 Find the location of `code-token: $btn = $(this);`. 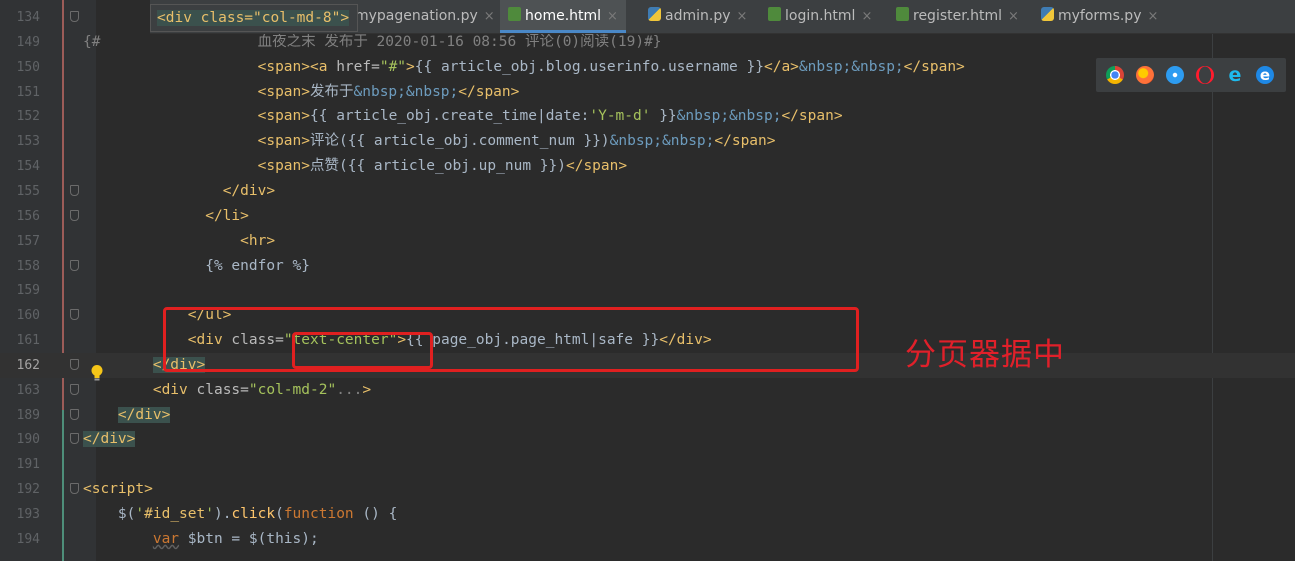

code-token: $btn = $(this); is located at coordinates (249, 538).